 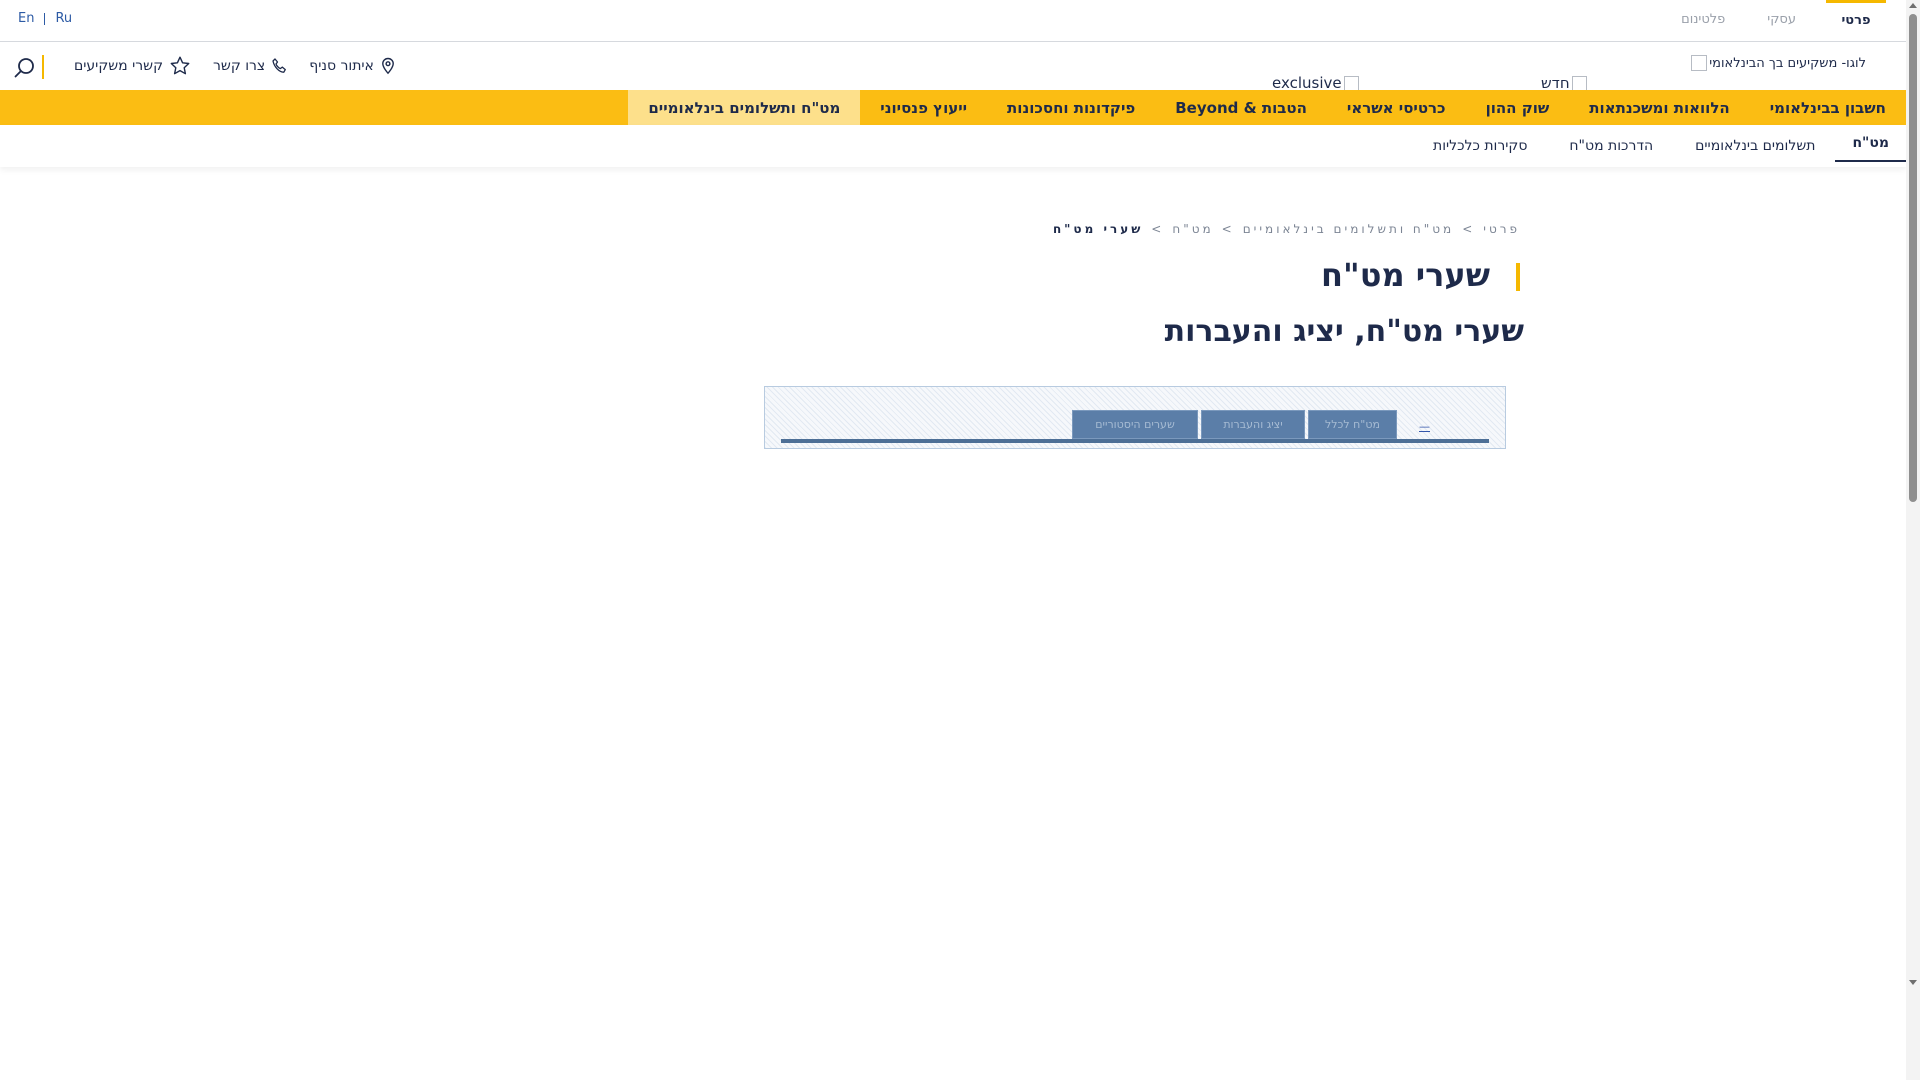 I want to click on page-subtitle: שערי מט"ח, יציג והעברות, so click(x=1344, y=331).